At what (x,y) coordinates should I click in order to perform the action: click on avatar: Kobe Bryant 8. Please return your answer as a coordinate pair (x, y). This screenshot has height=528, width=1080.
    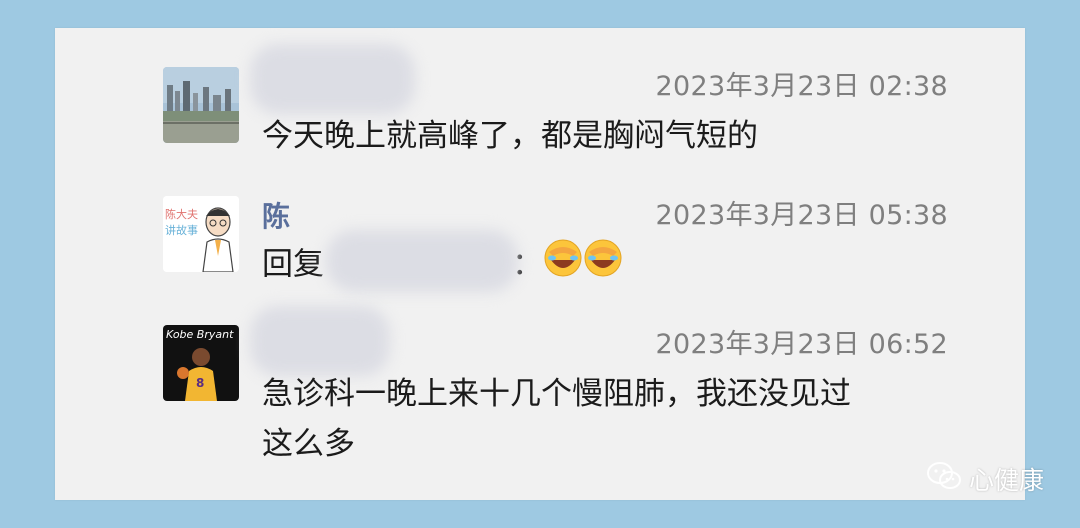
    Looking at the image, I should click on (201, 363).